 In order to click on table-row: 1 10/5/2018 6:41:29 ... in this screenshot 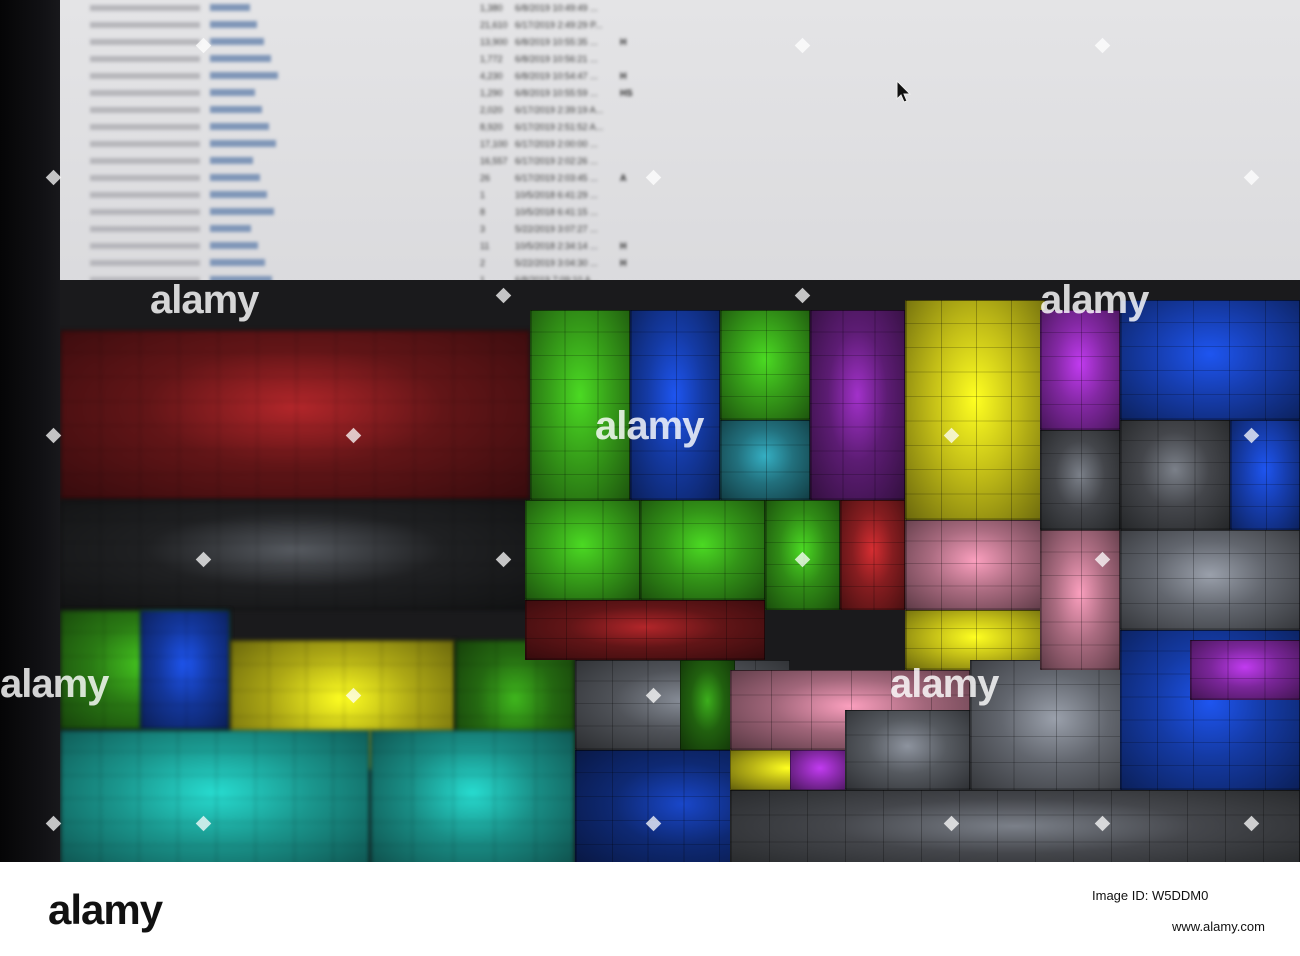, I will do `click(370, 195)`.